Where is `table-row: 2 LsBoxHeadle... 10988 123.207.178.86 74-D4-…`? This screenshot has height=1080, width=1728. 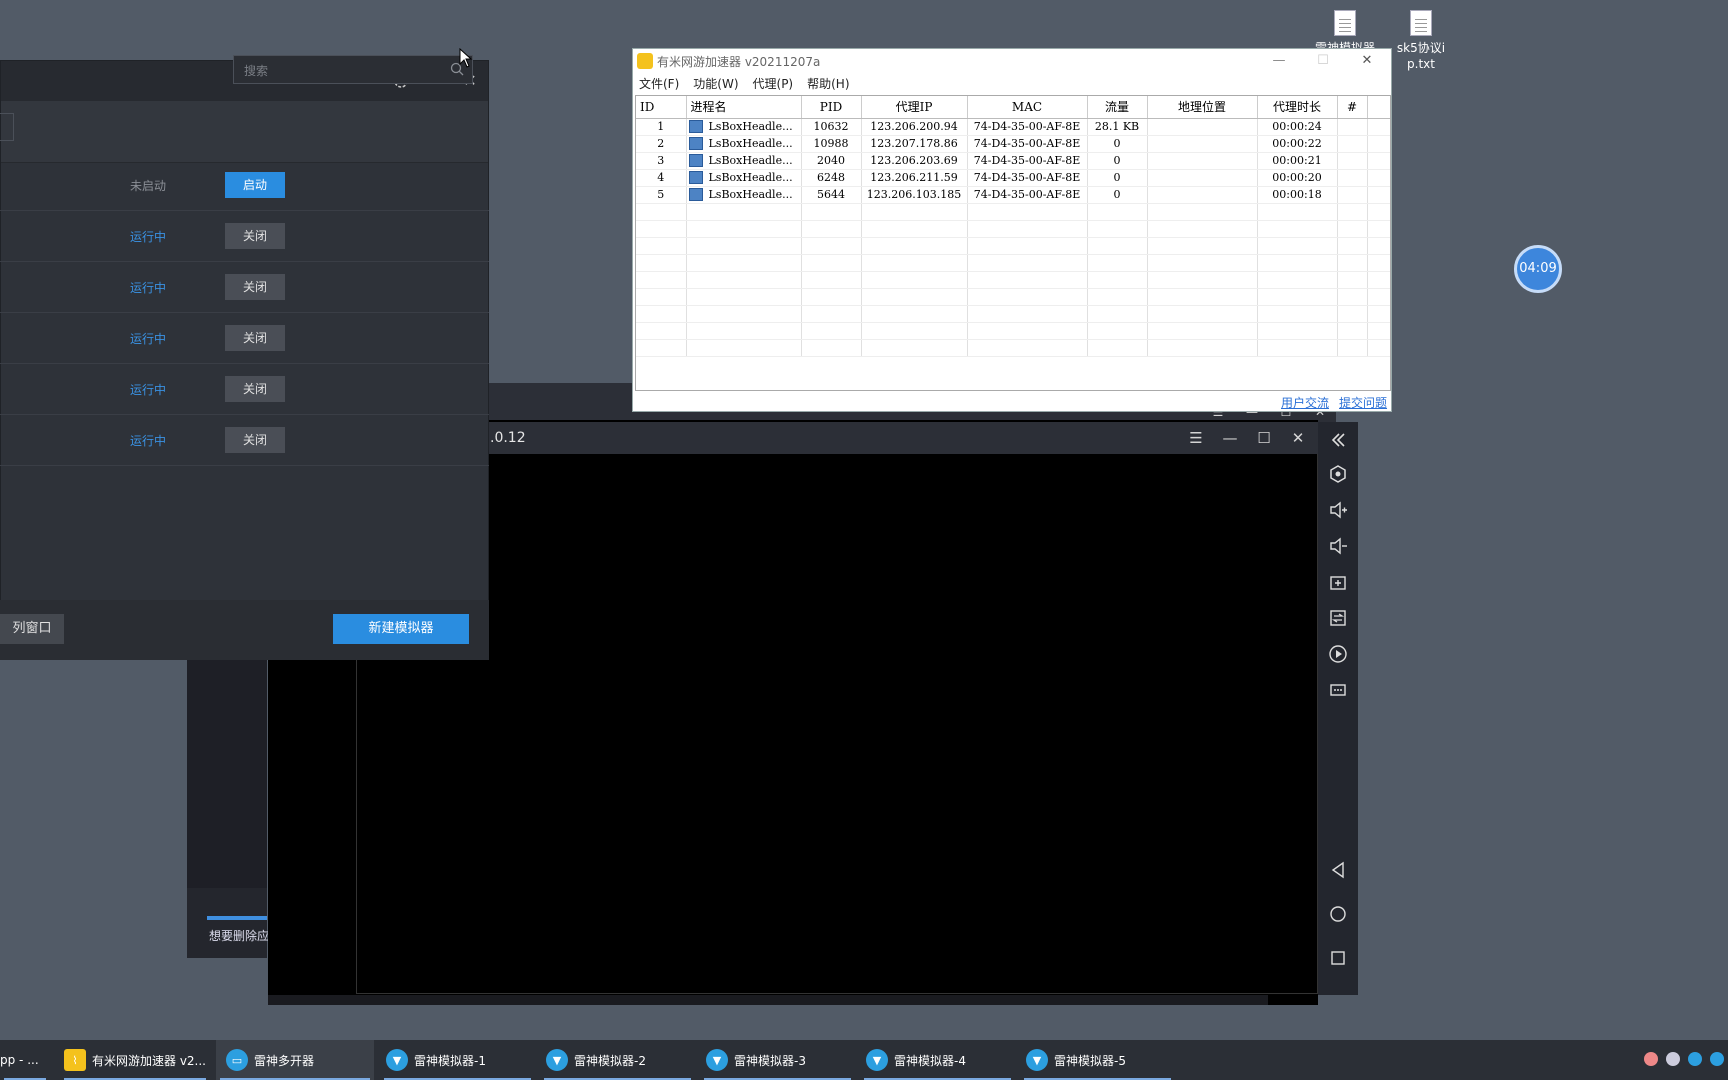
table-row: 2 LsBoxHeadle... 10988 123.207.178.86 74-D4-… is located at coordinates (1013, 144).